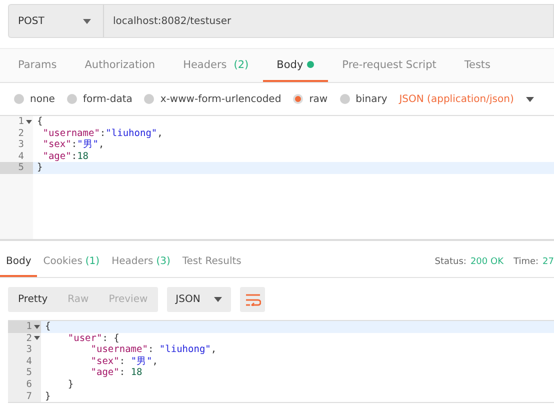  What do you see at coordinates (281, 384) in the screenshot?
I see `code-line: 6 }` at bounding box center [281, 384].